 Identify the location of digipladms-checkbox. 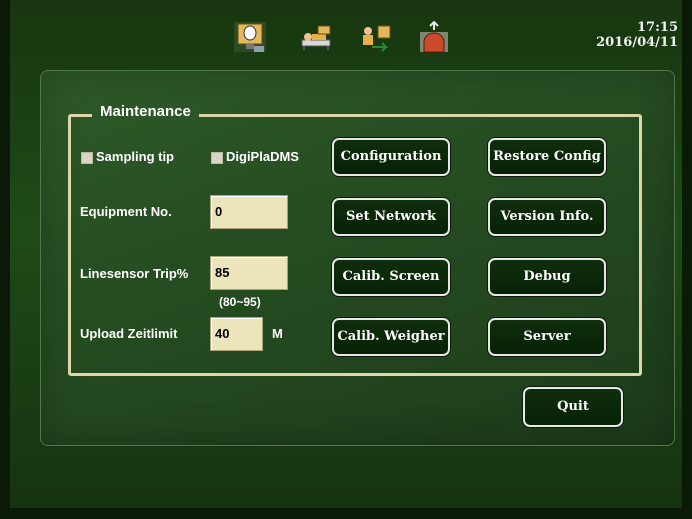
(217, 158).